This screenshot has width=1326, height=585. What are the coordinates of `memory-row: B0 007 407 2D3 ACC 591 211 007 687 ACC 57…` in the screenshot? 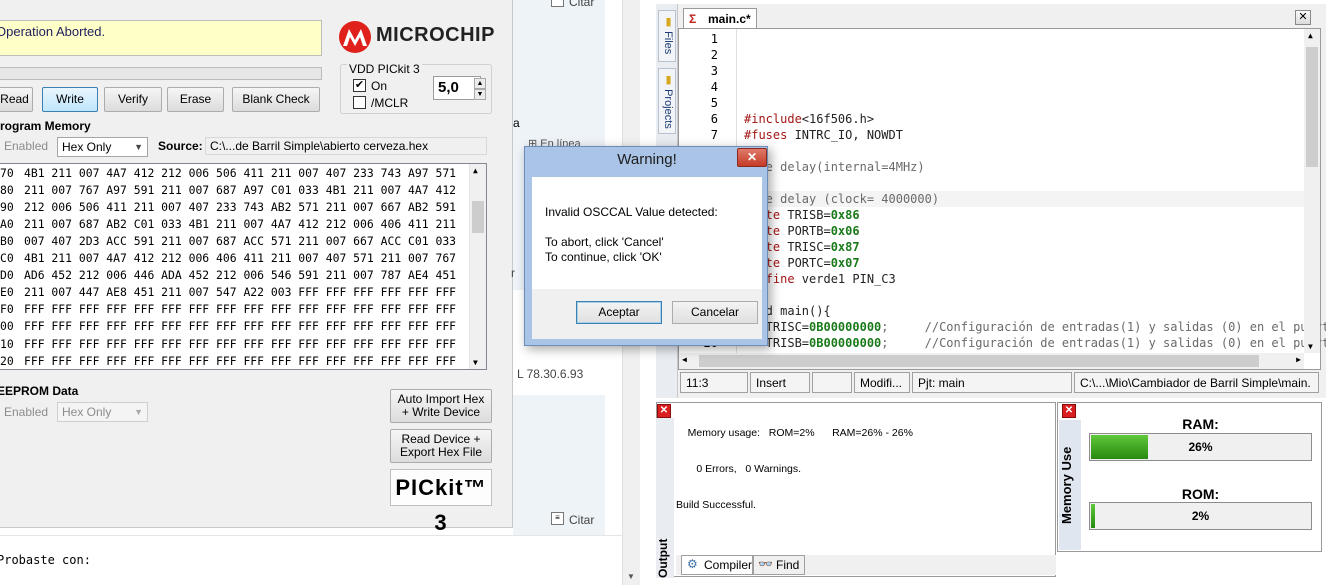 It's located at (228, 241).